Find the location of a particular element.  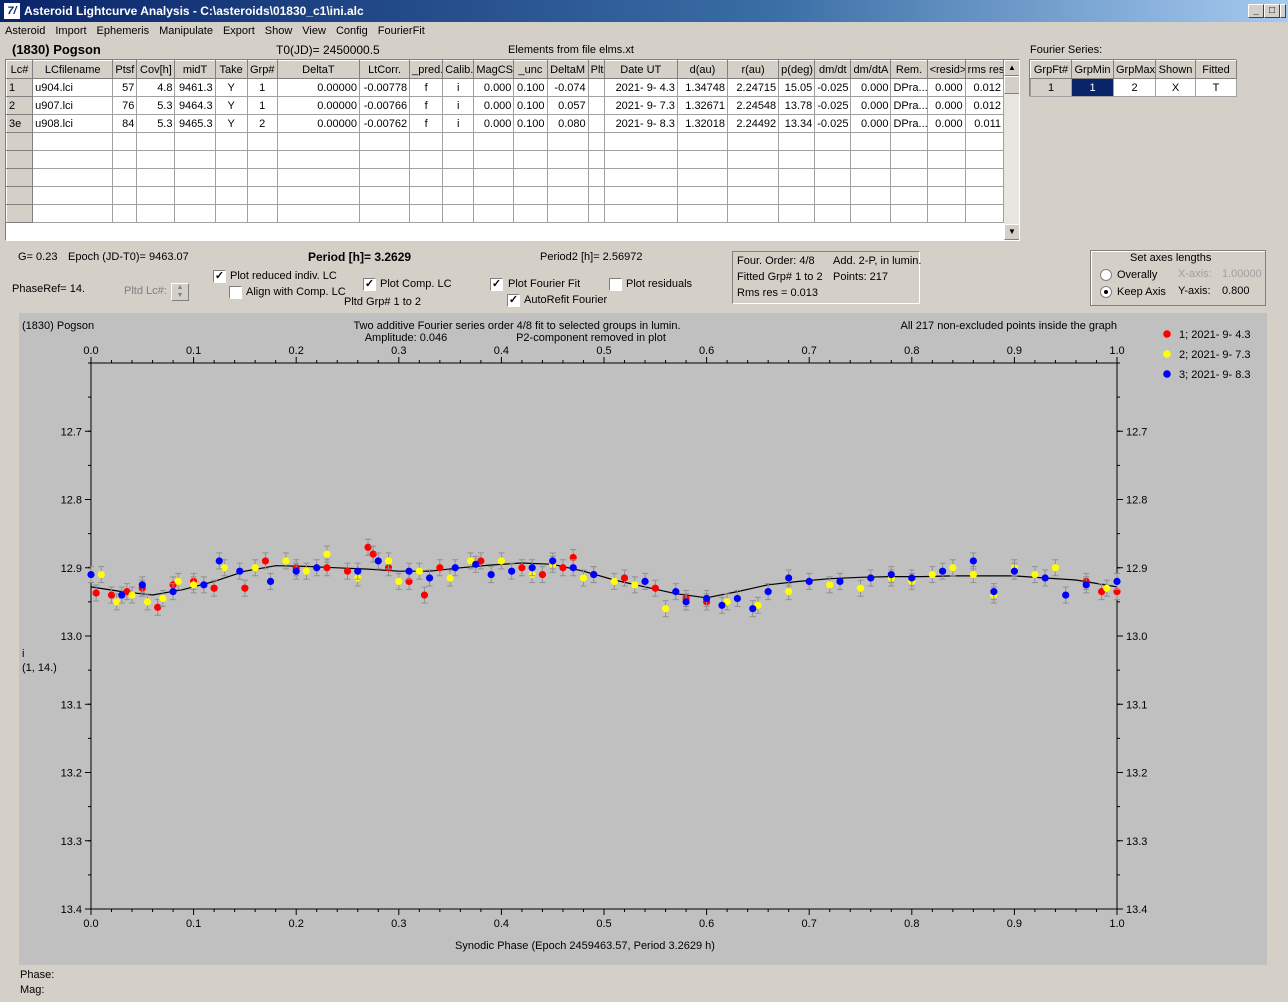

menu-config: Config is located at coordinates (352, 29).